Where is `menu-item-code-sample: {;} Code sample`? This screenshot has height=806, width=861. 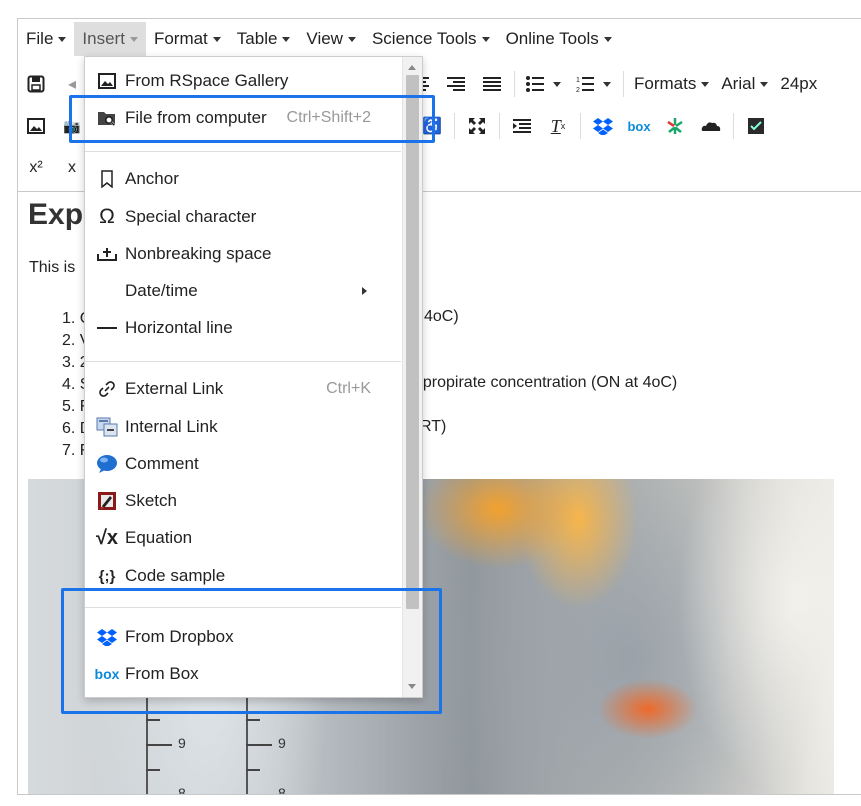
menu-item-code-sample: {;} Code sample is located at coordinates (243, 576).